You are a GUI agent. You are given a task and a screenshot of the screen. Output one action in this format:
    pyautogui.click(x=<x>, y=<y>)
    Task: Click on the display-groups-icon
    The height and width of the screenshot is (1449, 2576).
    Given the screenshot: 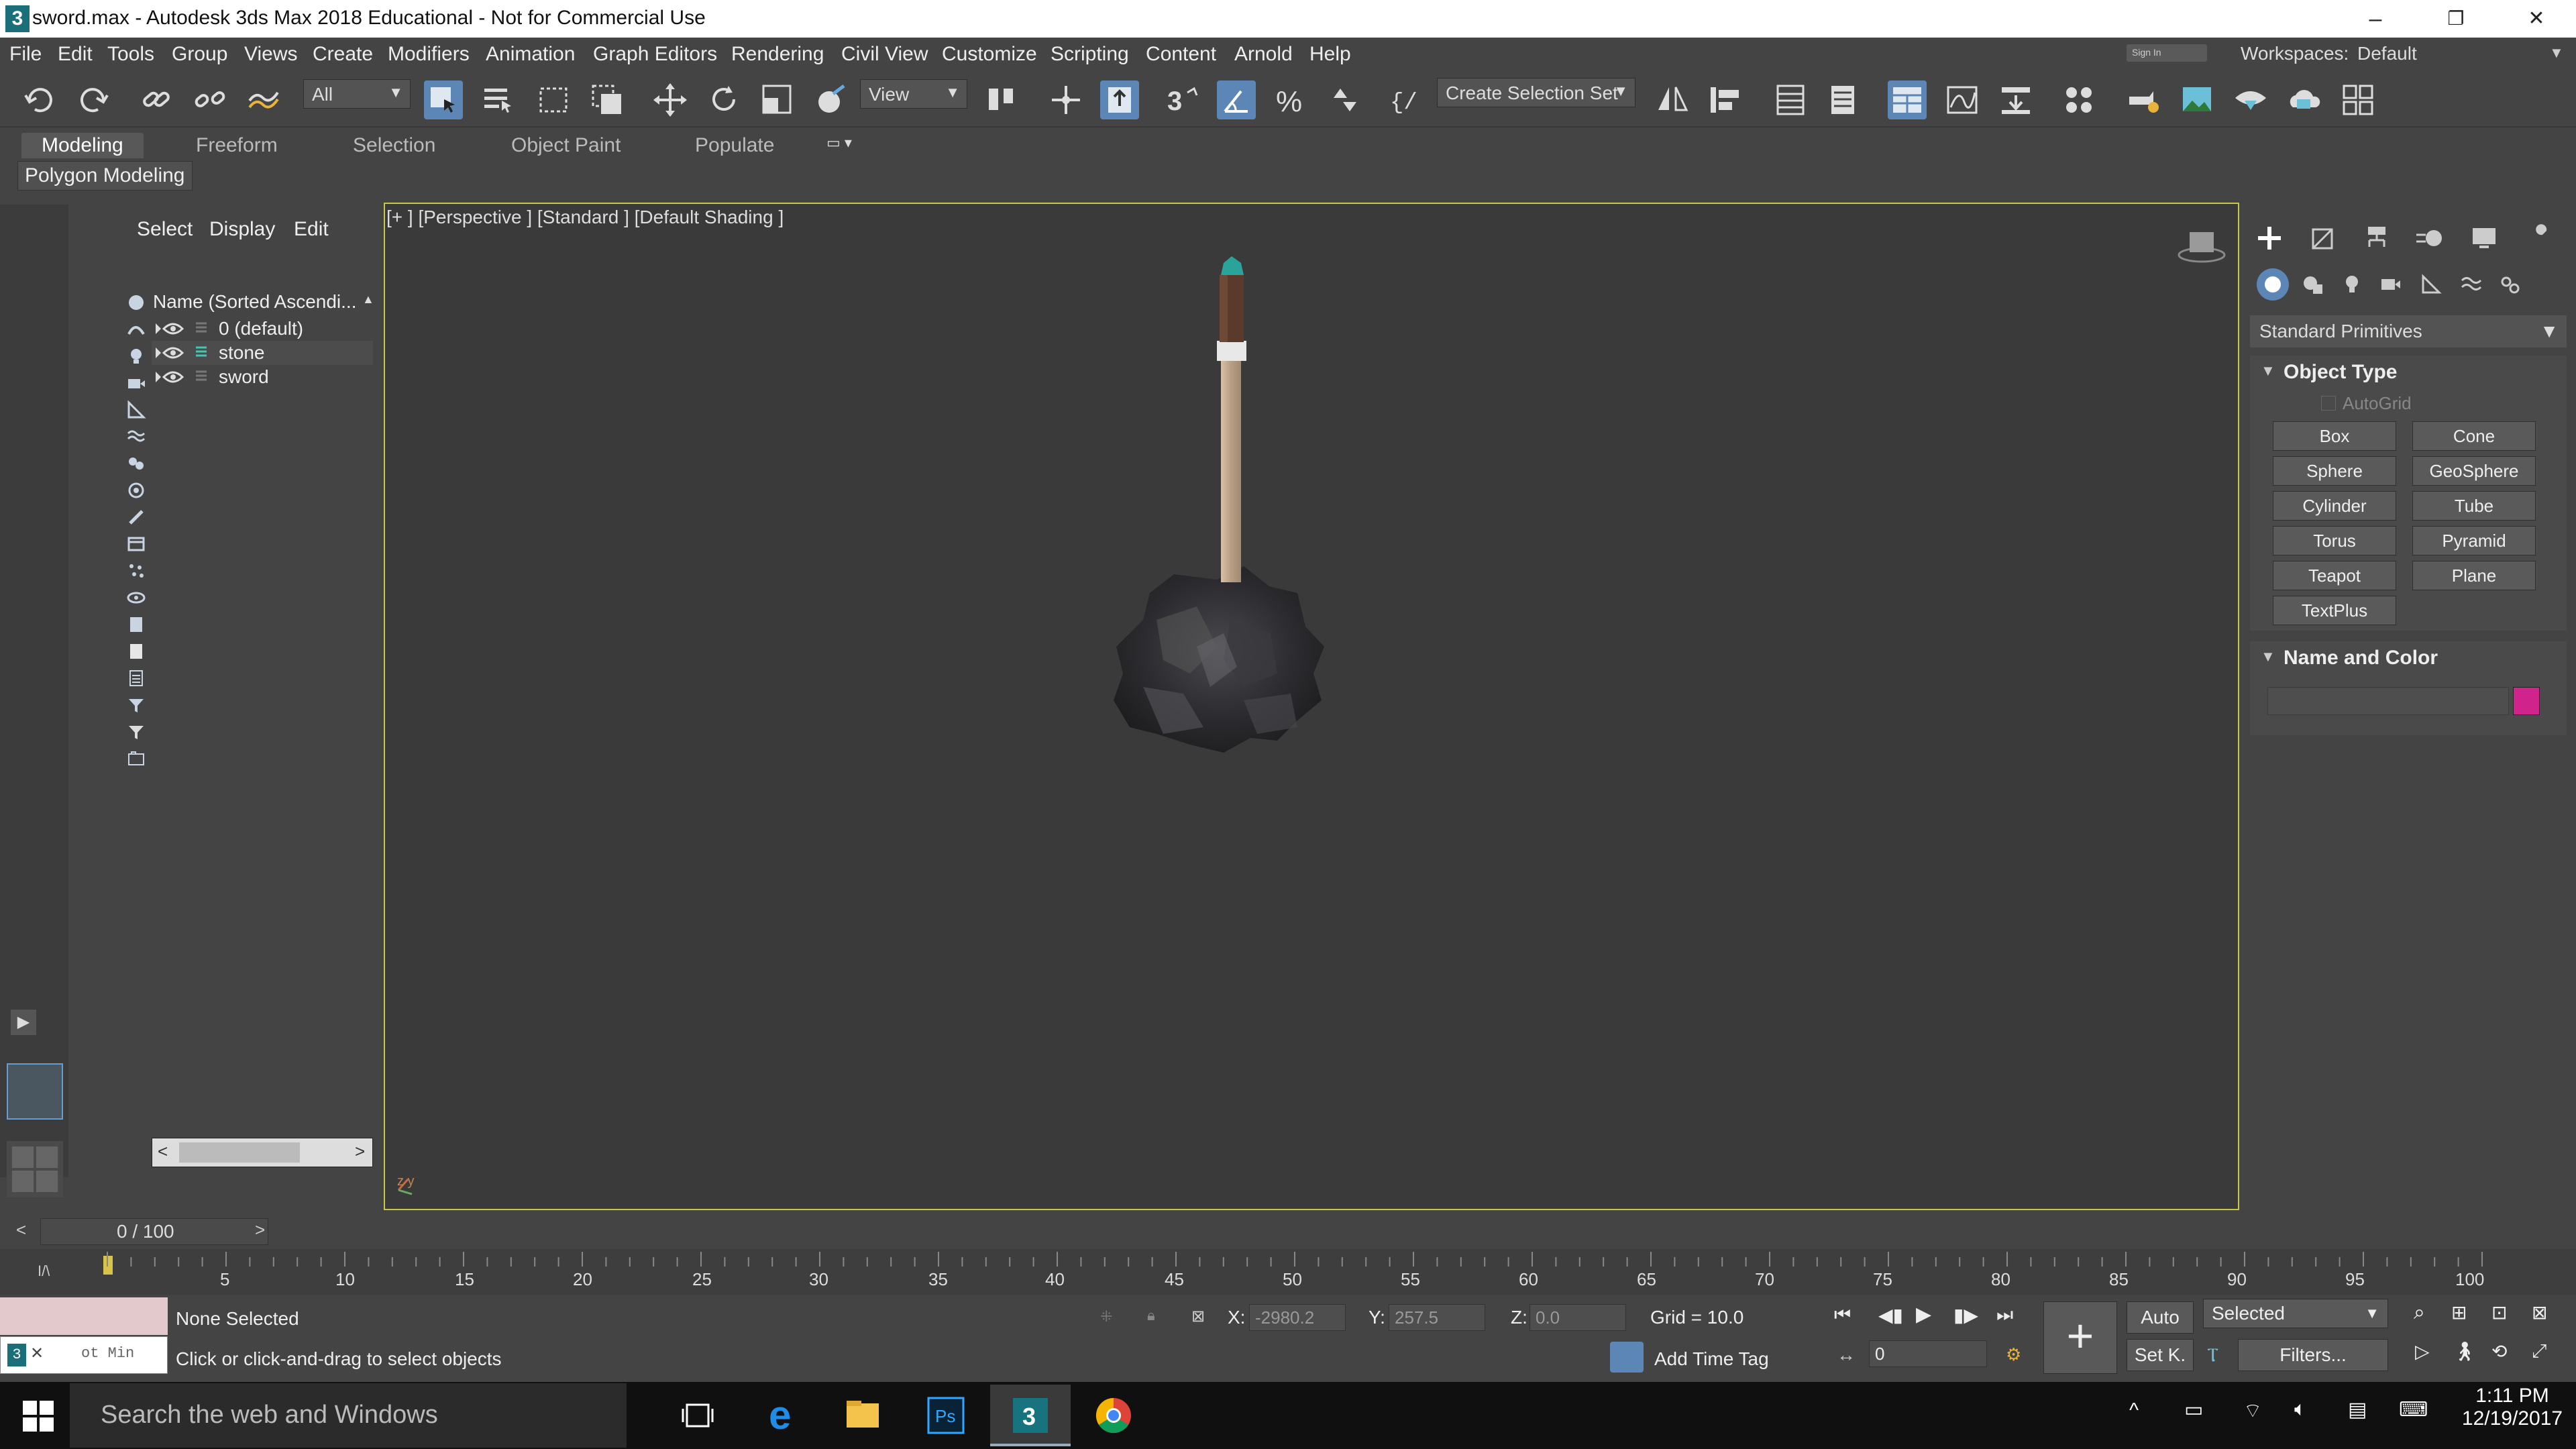 What is the action you would take?
    pyautogui.click(x=136, y=463)
    